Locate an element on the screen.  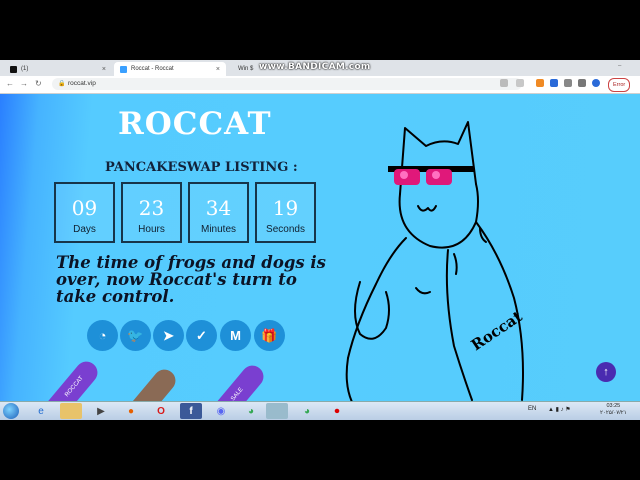
countdown-hours: 23 Hours is located at coordinates (151, 212).